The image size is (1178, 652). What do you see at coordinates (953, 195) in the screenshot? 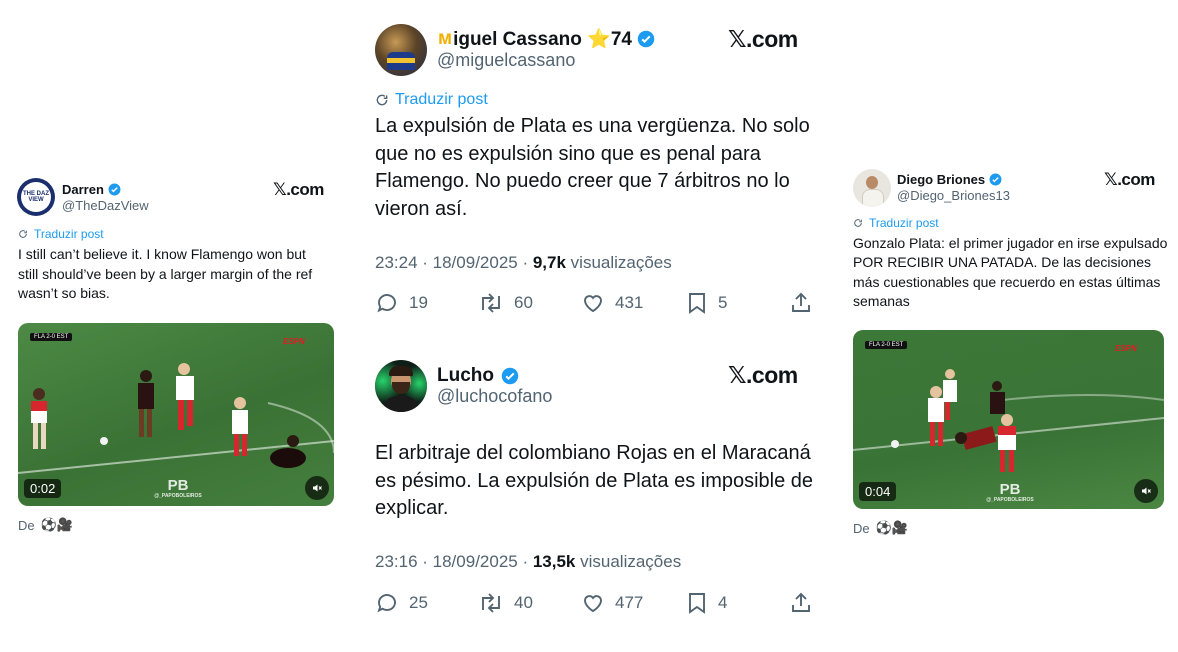
I see `author-handle: @Diego_Briones13` at bounding box center [953, 195].